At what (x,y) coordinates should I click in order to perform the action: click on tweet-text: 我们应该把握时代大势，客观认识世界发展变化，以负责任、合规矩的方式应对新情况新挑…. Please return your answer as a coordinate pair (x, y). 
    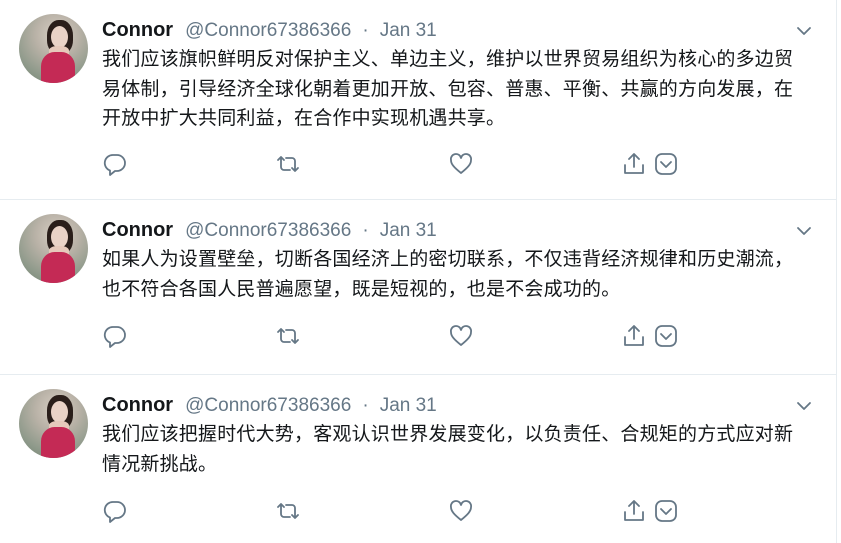
    Looking at the image, I should click on (448, 449).